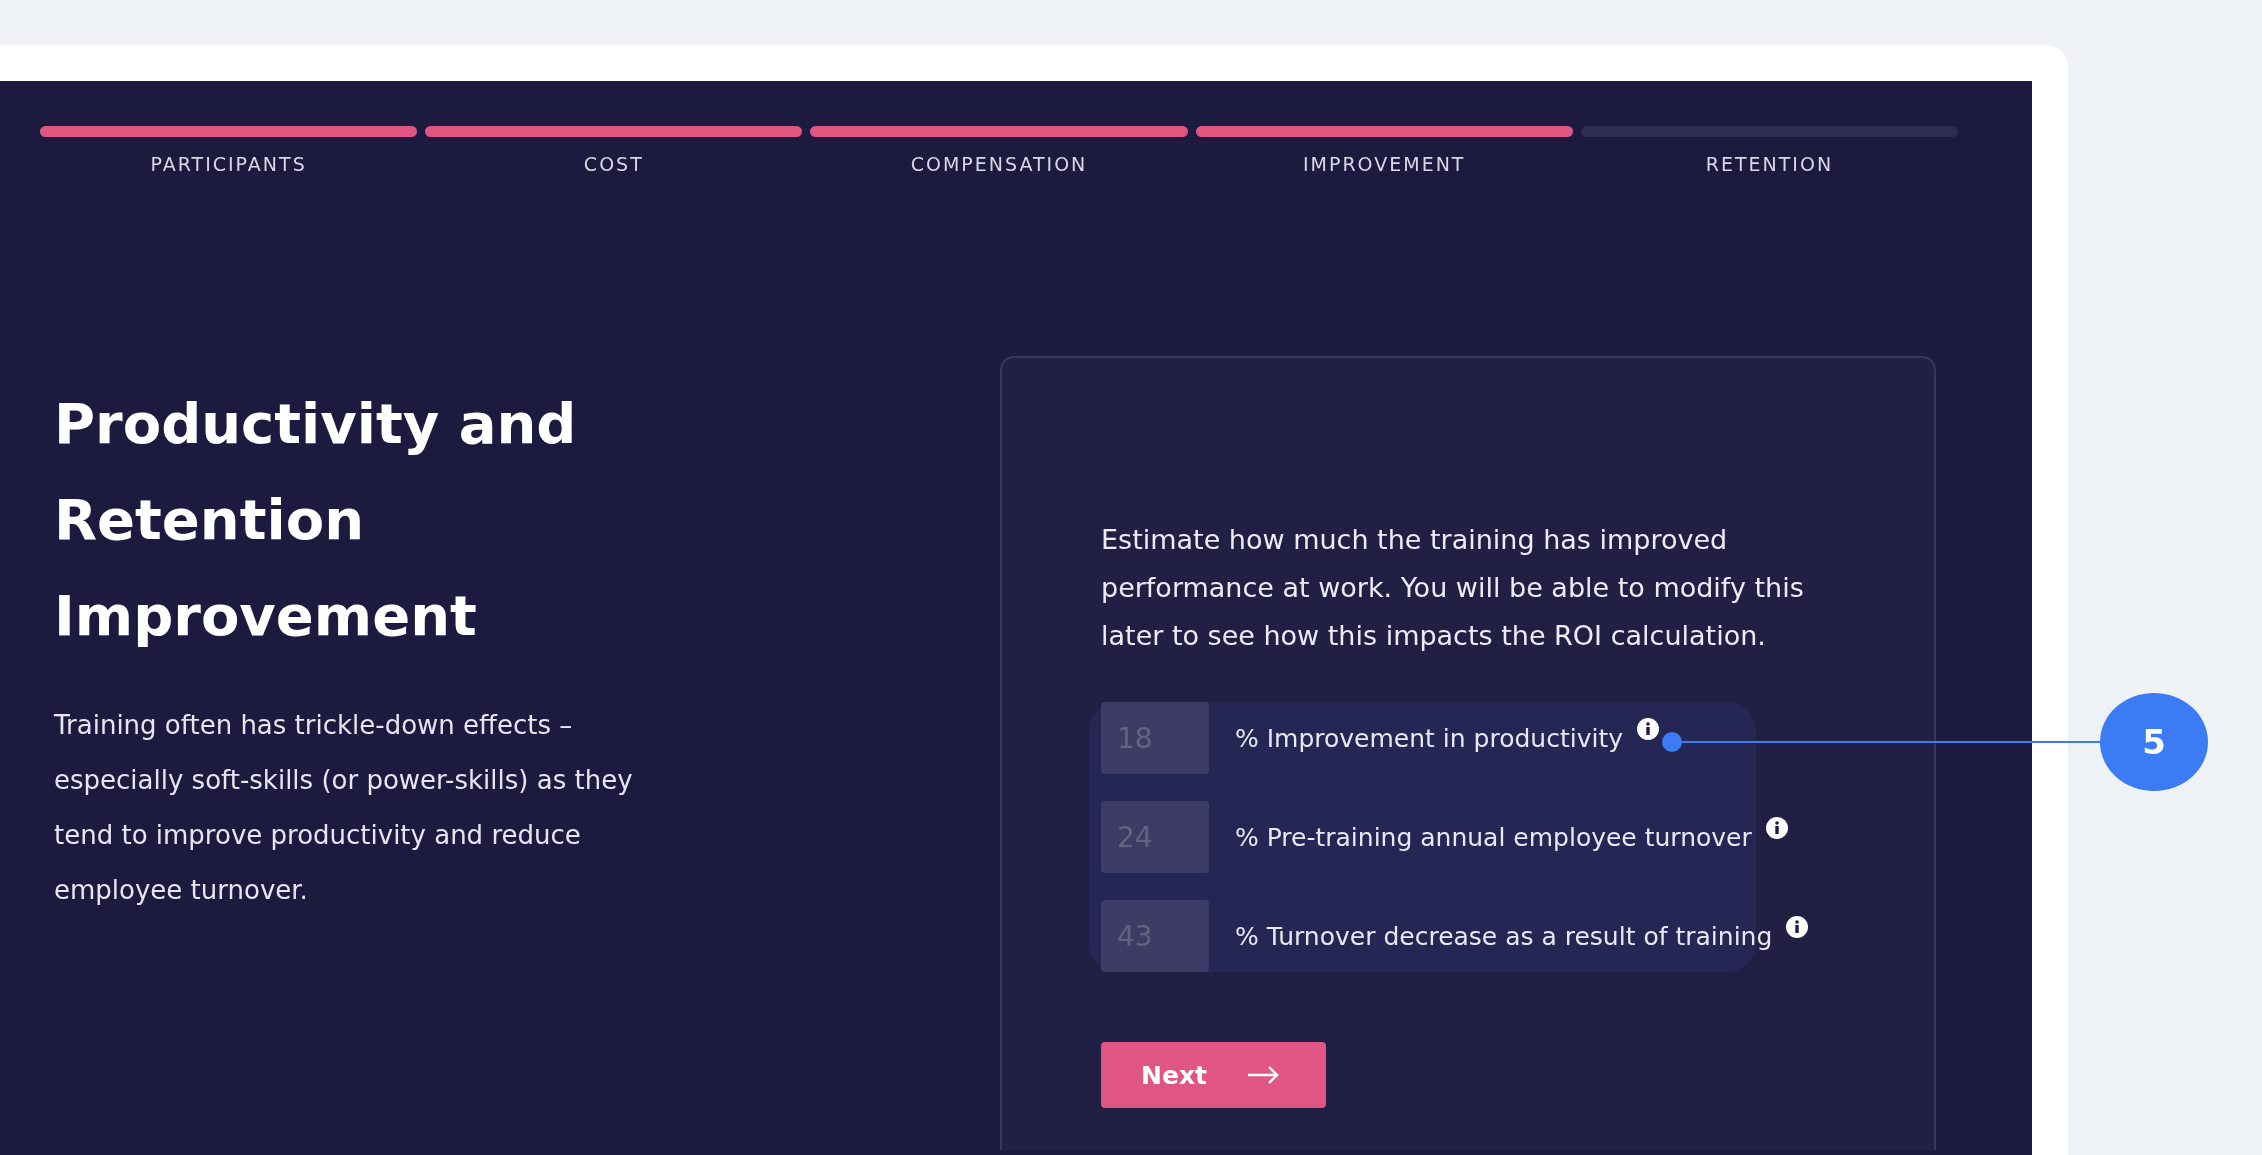 The width and height of the screenshot is (2262, 1155). What do you see at coordinates (1384, 164) in the screenshot?
I see `step-label: IMPROVEMENT` at bounding box center [1384, 164].